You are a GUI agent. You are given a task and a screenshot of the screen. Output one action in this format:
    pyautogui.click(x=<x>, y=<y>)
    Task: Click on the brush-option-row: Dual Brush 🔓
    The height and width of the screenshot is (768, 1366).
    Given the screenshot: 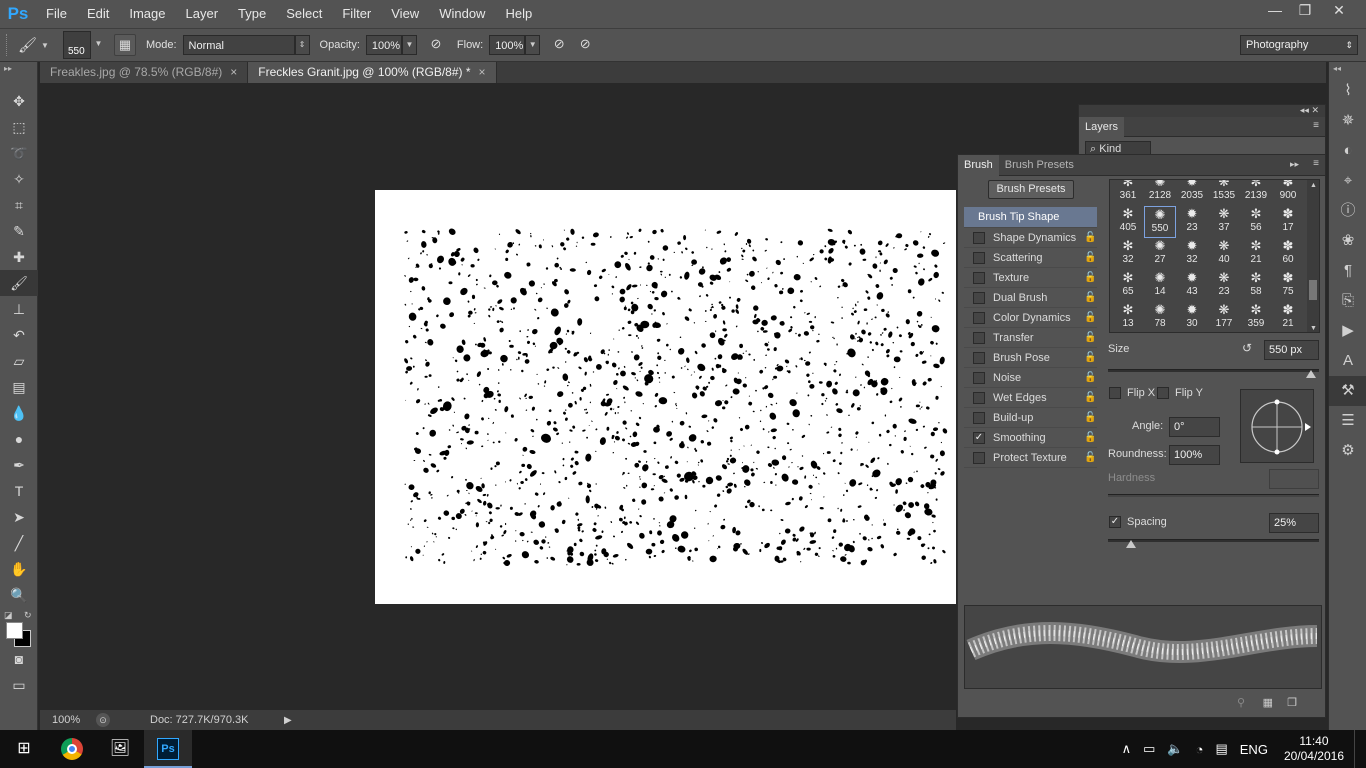 What is the action you would take?
    pyautogui.click(x=1030, y=298)
    